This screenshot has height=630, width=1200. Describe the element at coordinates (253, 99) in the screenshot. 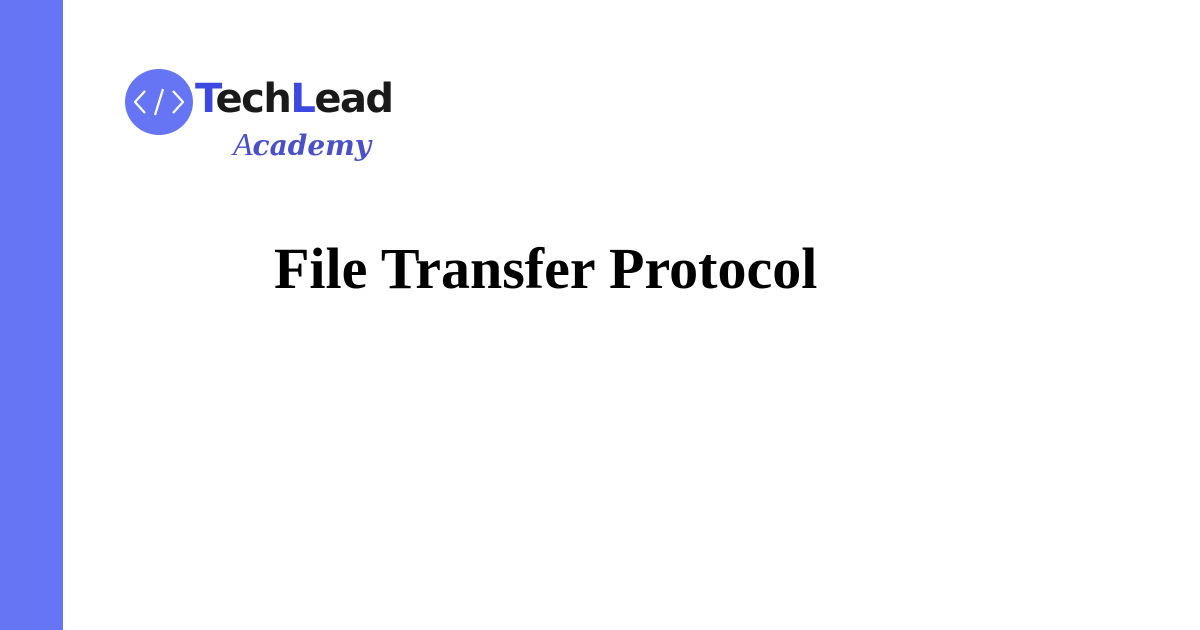

I see `logo-text-ech: ech` at that location.